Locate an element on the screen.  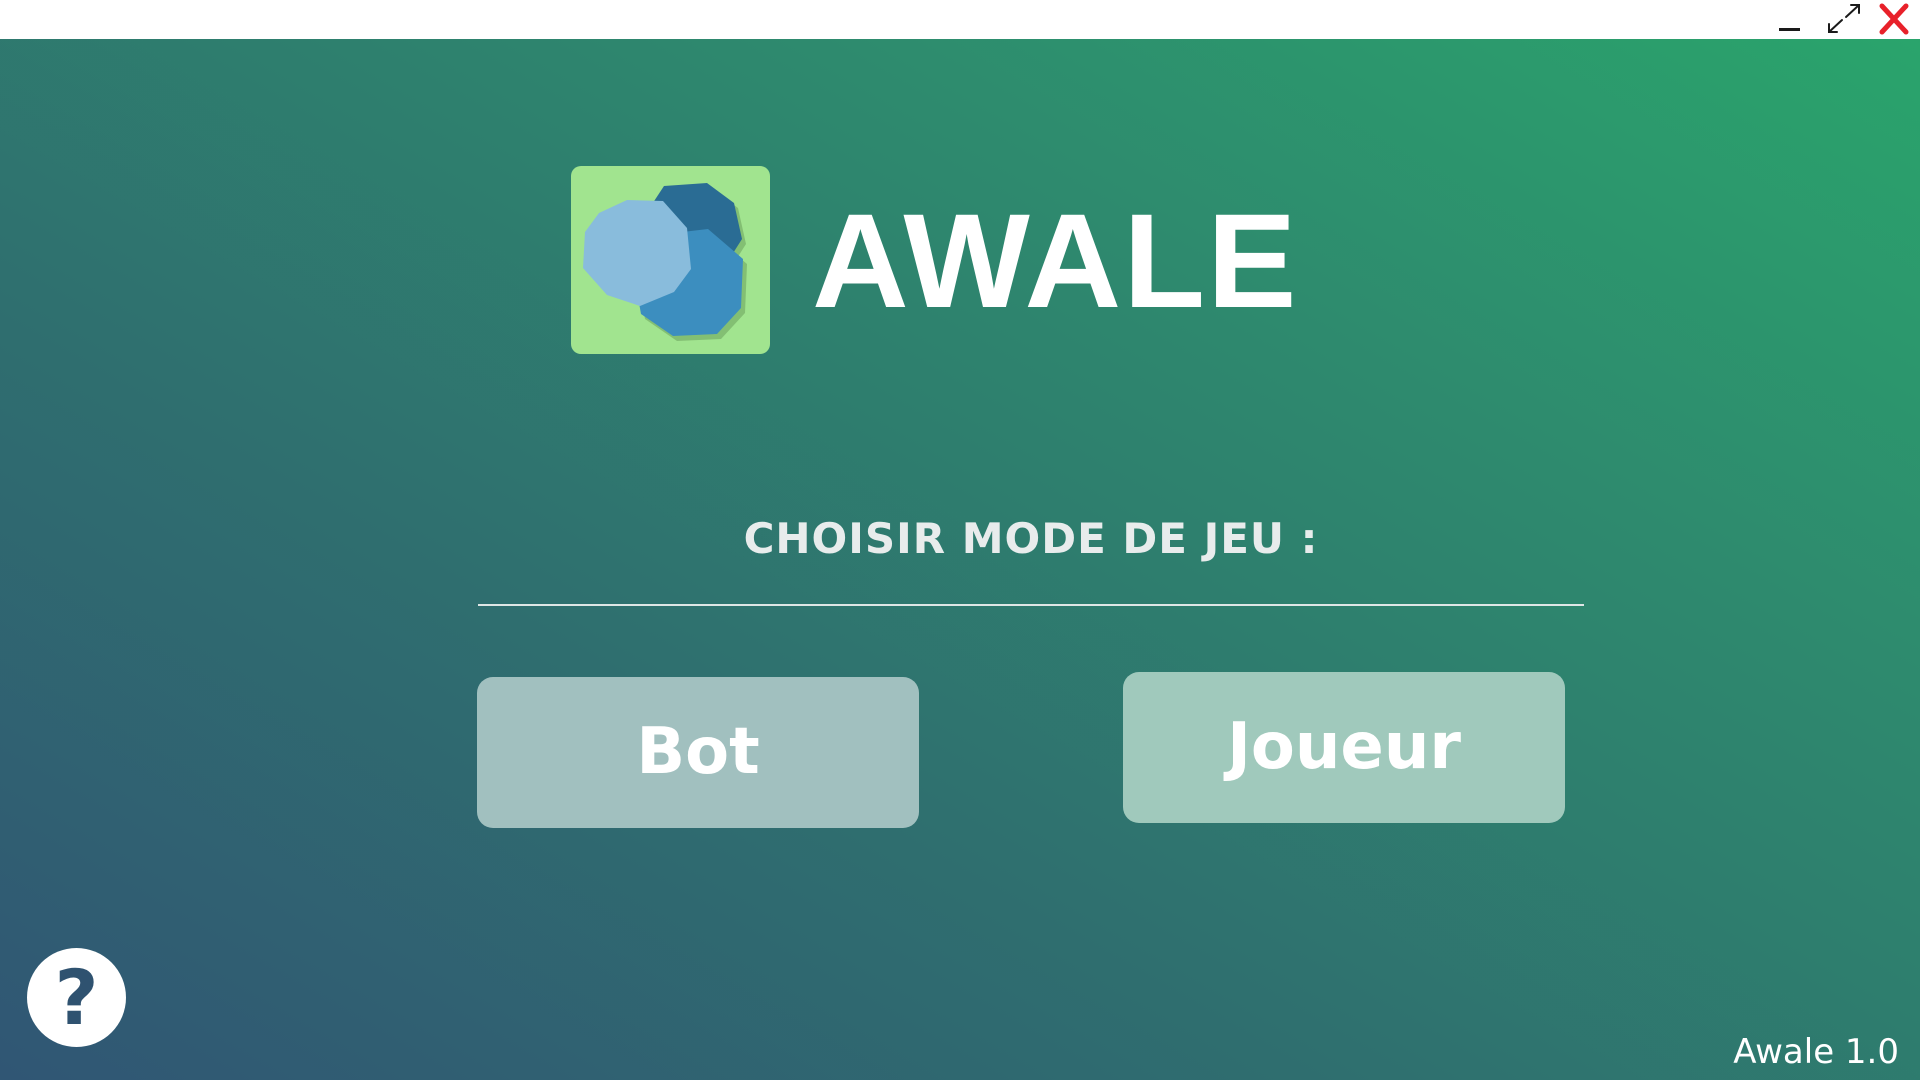
close-button is located at coordinates (1895, 19).